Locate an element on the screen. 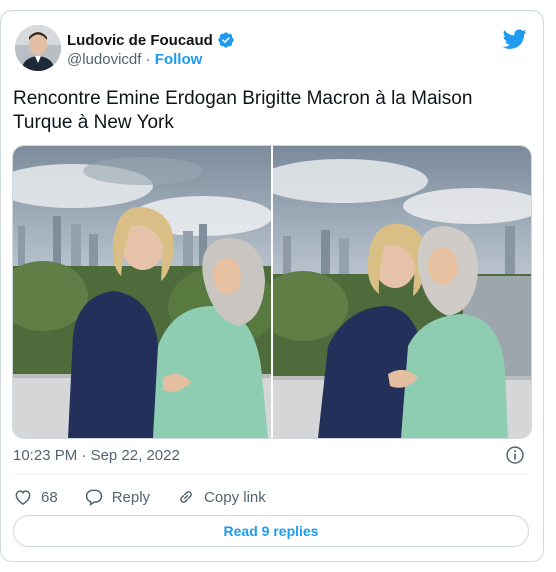 The height and width of the screenshot is (572, 556). copy-link-button: Copy link is located at coordinates (221, 497).